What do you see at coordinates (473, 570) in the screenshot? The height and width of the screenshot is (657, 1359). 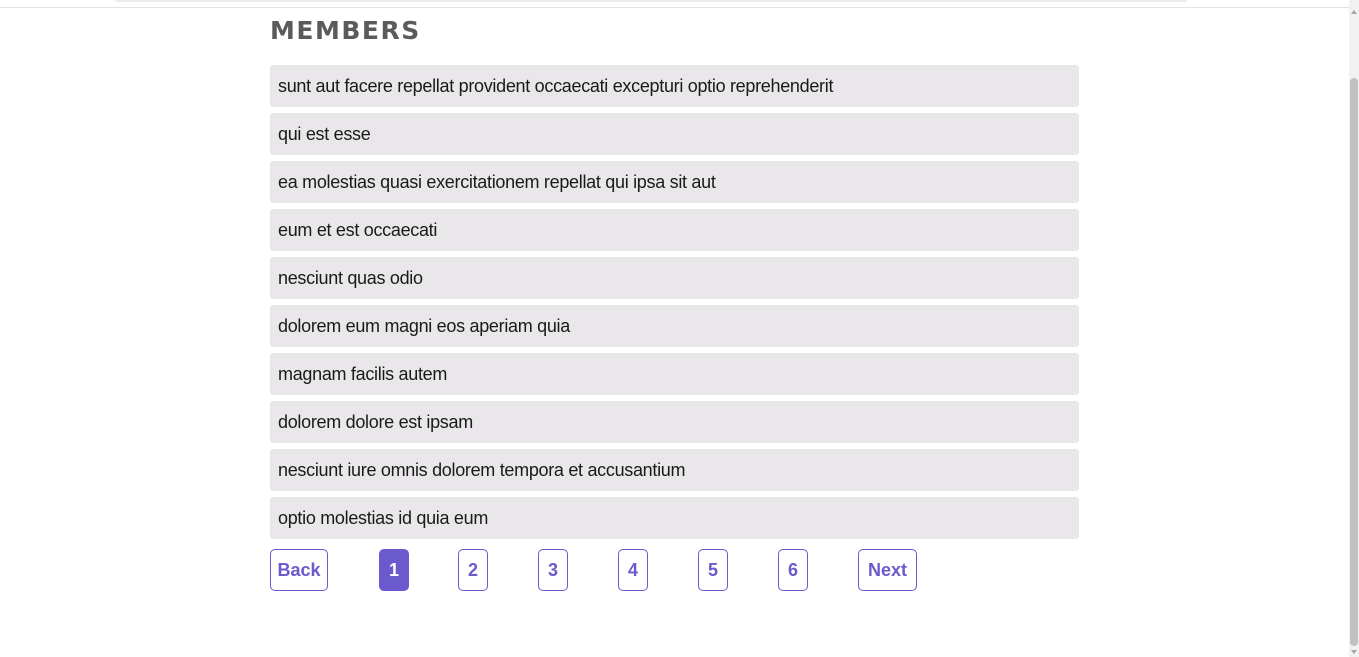 I see `page-2-button: 2` at bounding box center [473, 570].